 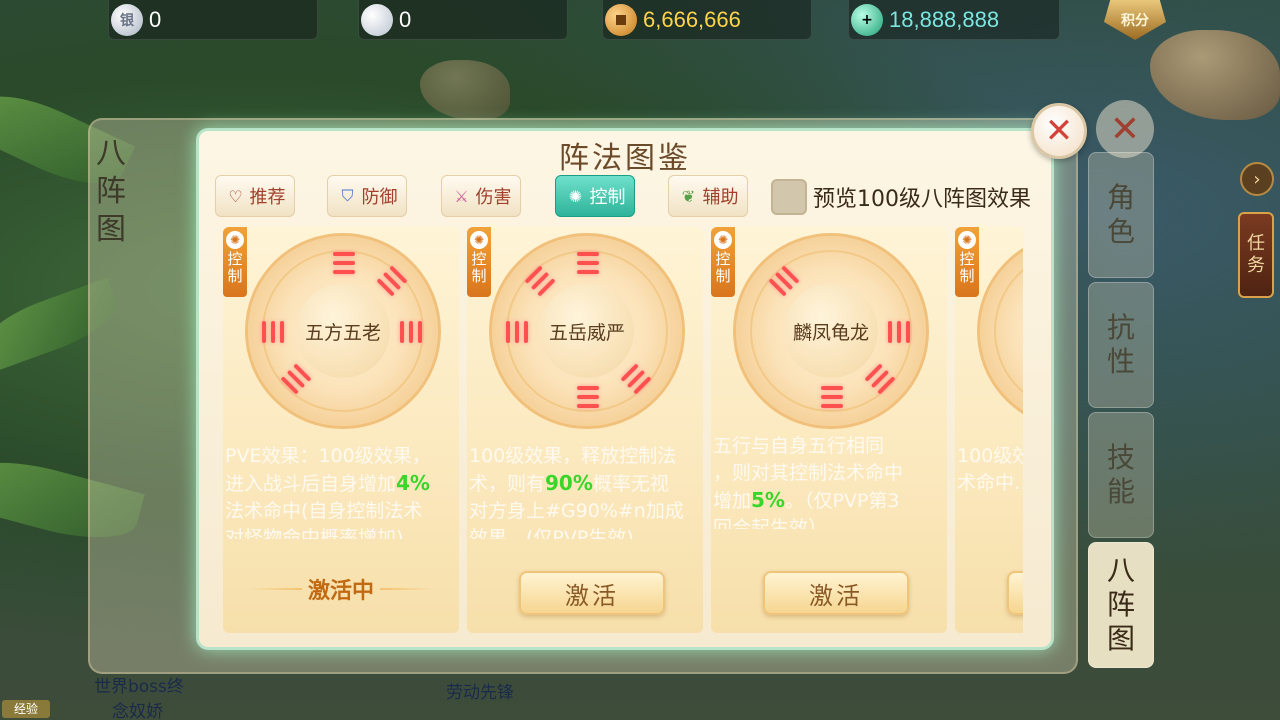 What do you see at coordinates (314, 533) in the screenshot?
I see `desc-line: 对怪物命中概率增加)` at bounding box center [314, 533].